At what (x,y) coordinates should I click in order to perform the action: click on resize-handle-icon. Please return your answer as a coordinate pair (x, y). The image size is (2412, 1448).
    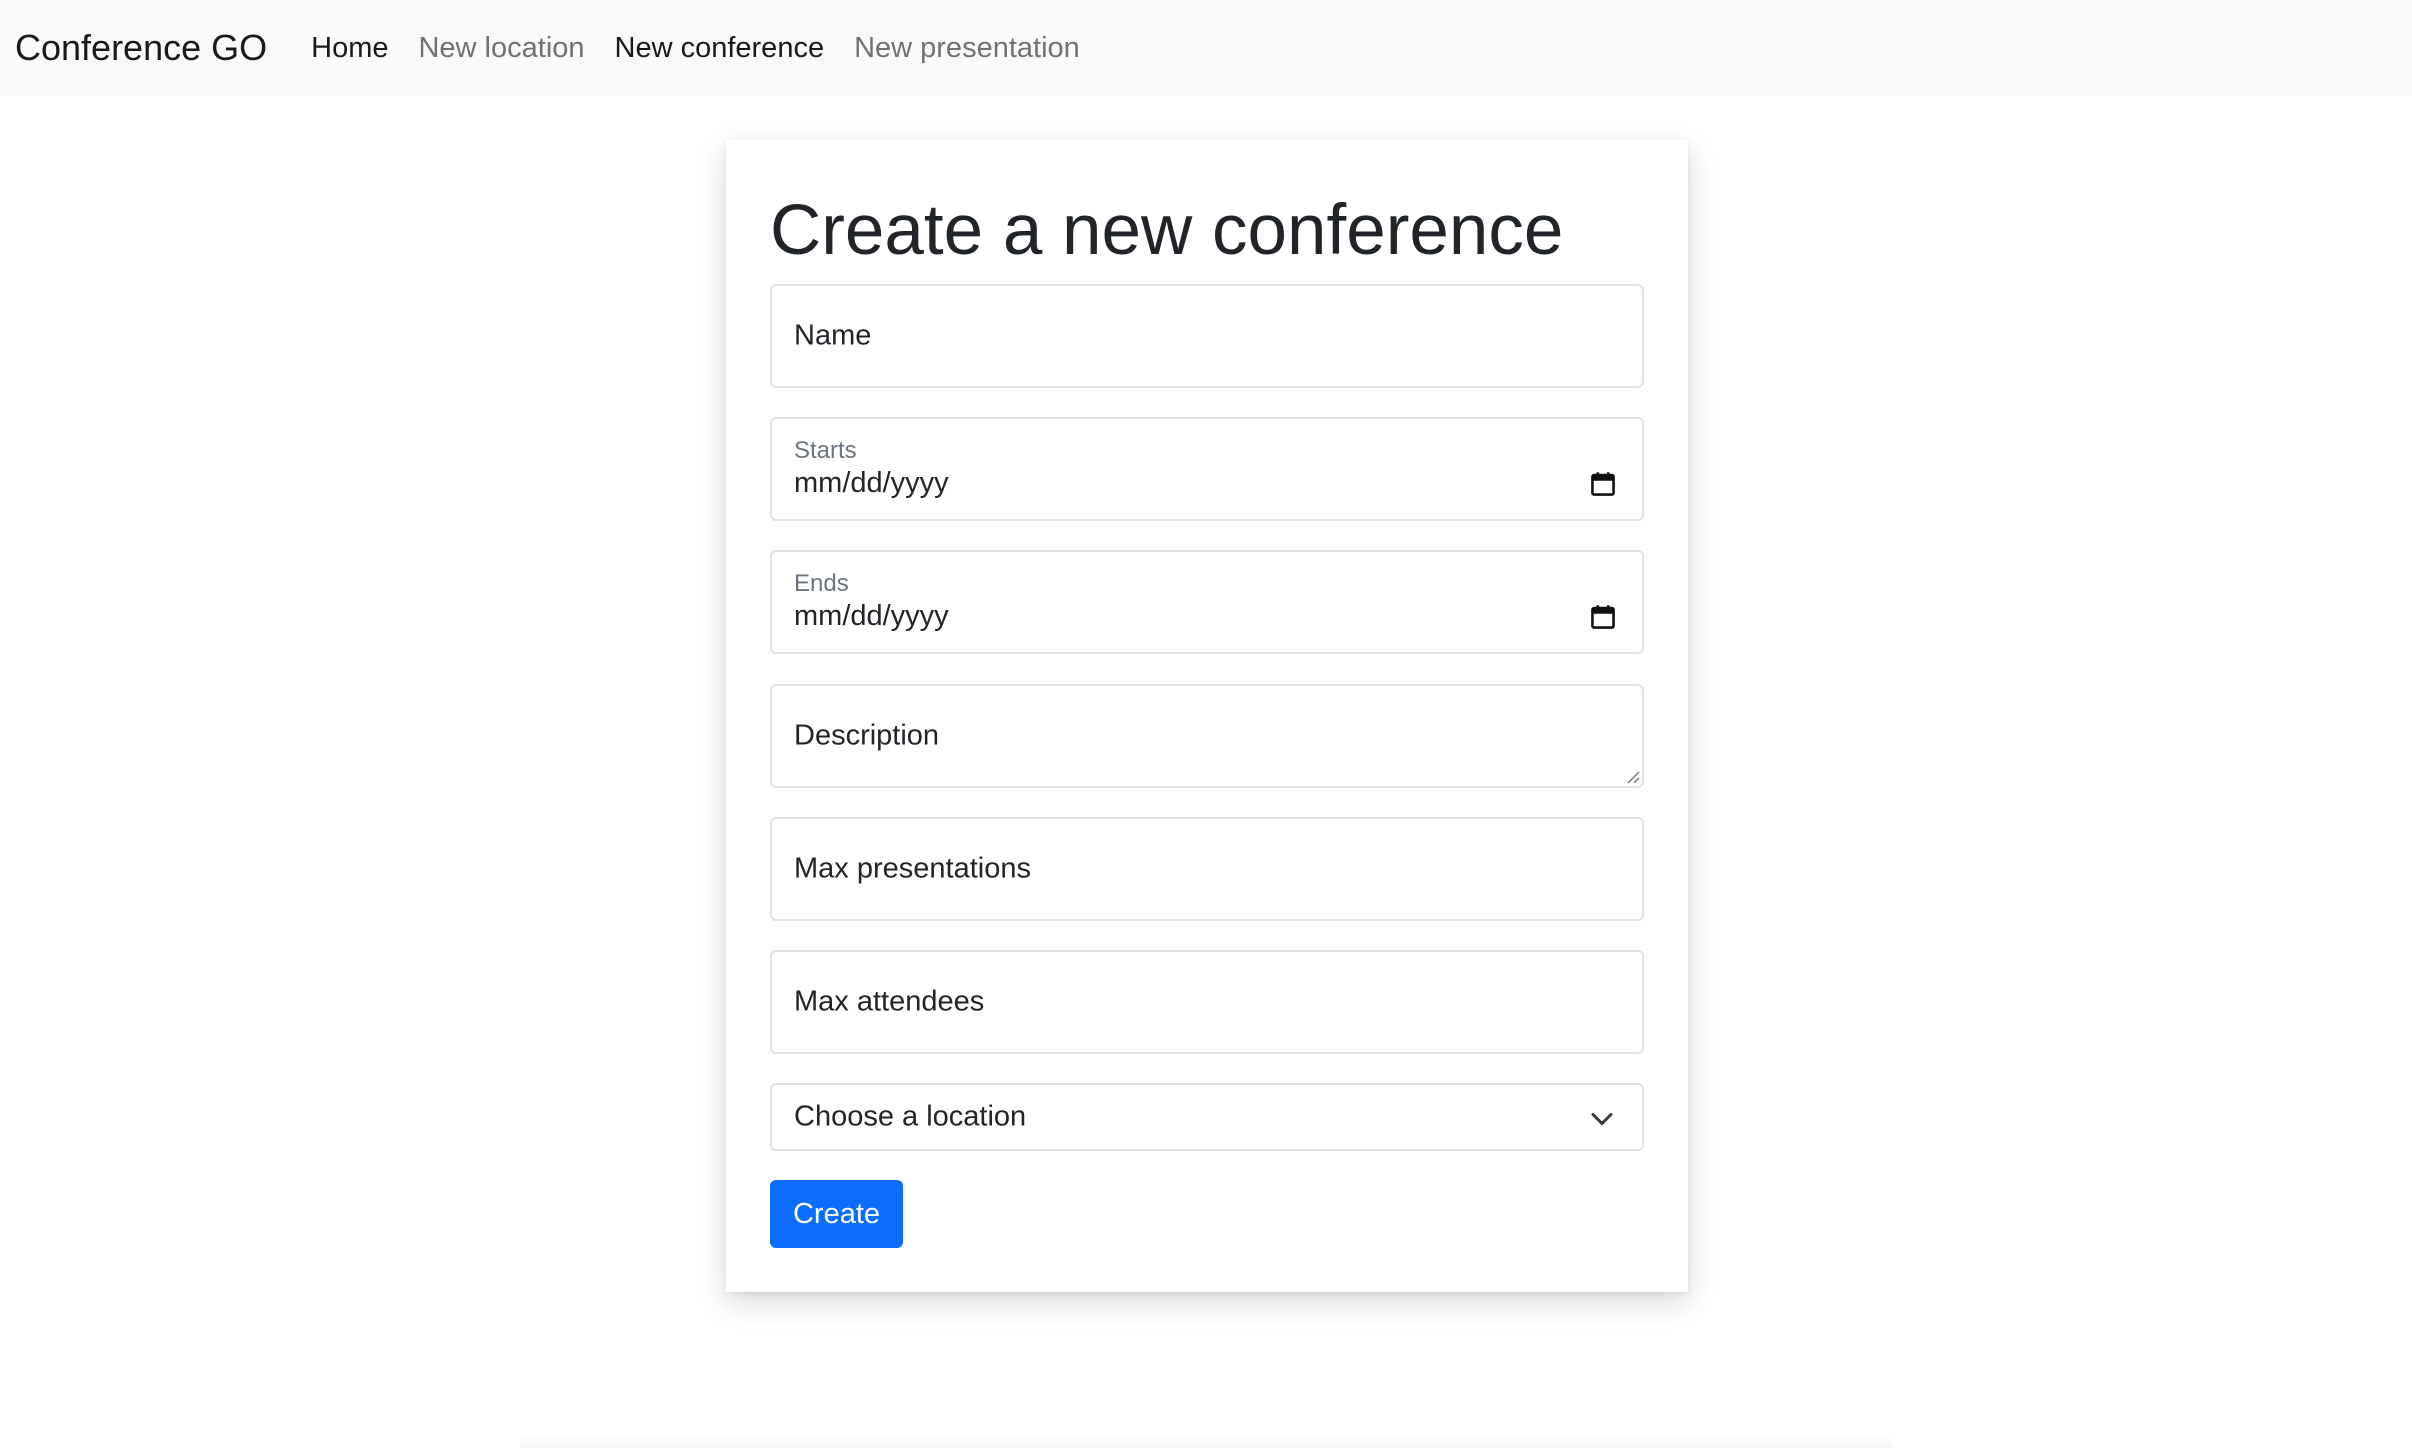
    Looking at the image, I should click on (1632, 776).